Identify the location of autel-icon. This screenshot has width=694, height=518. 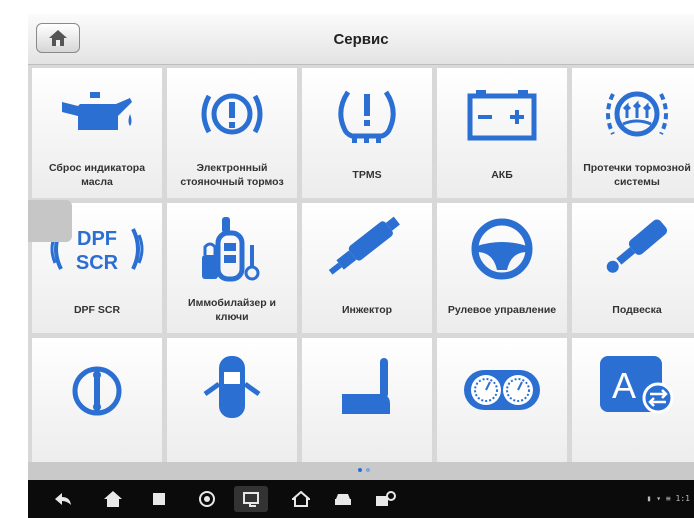
(207, 499).